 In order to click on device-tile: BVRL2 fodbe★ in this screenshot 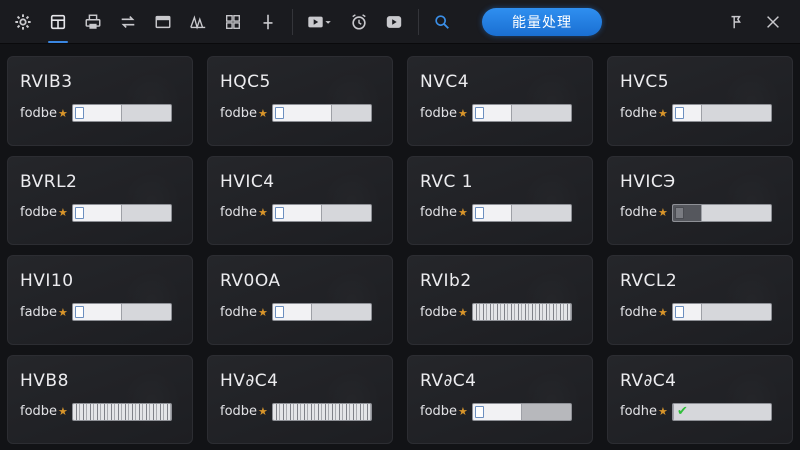, I will do `click(100, 200)`.